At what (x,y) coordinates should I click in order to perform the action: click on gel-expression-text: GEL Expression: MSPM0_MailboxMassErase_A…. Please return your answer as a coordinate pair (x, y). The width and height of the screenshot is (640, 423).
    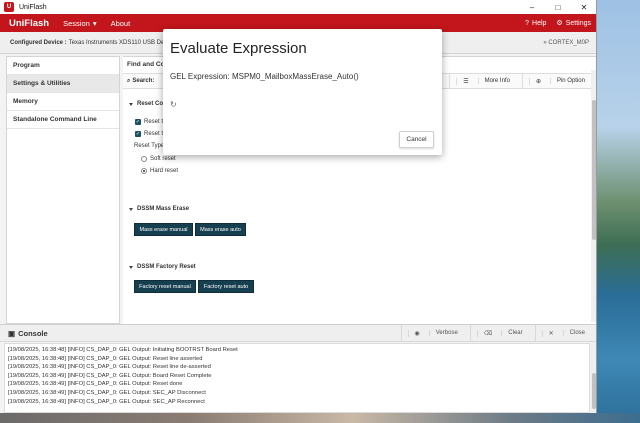
    Looking at the image, I should click on (264, 76).